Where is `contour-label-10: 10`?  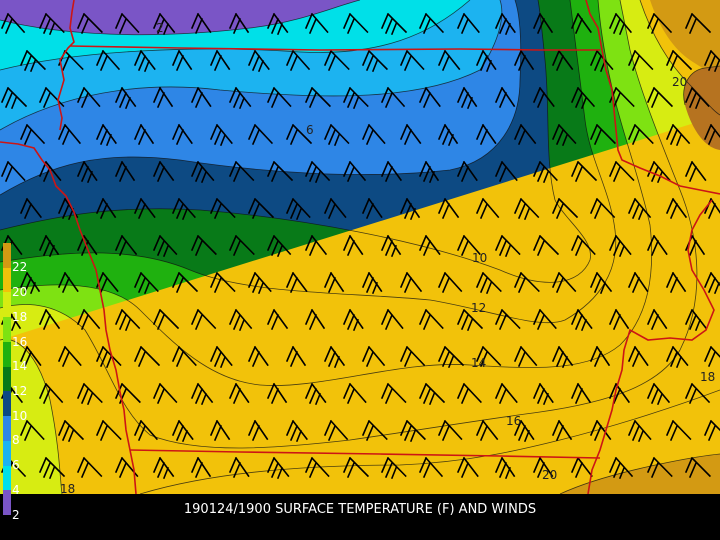 contour-label-10: 10 is located at coordinates (479, 258).